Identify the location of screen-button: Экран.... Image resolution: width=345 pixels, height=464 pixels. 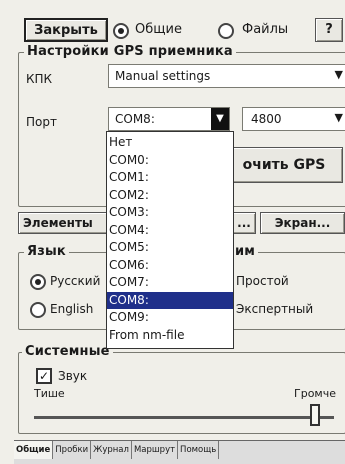
(302, 223).